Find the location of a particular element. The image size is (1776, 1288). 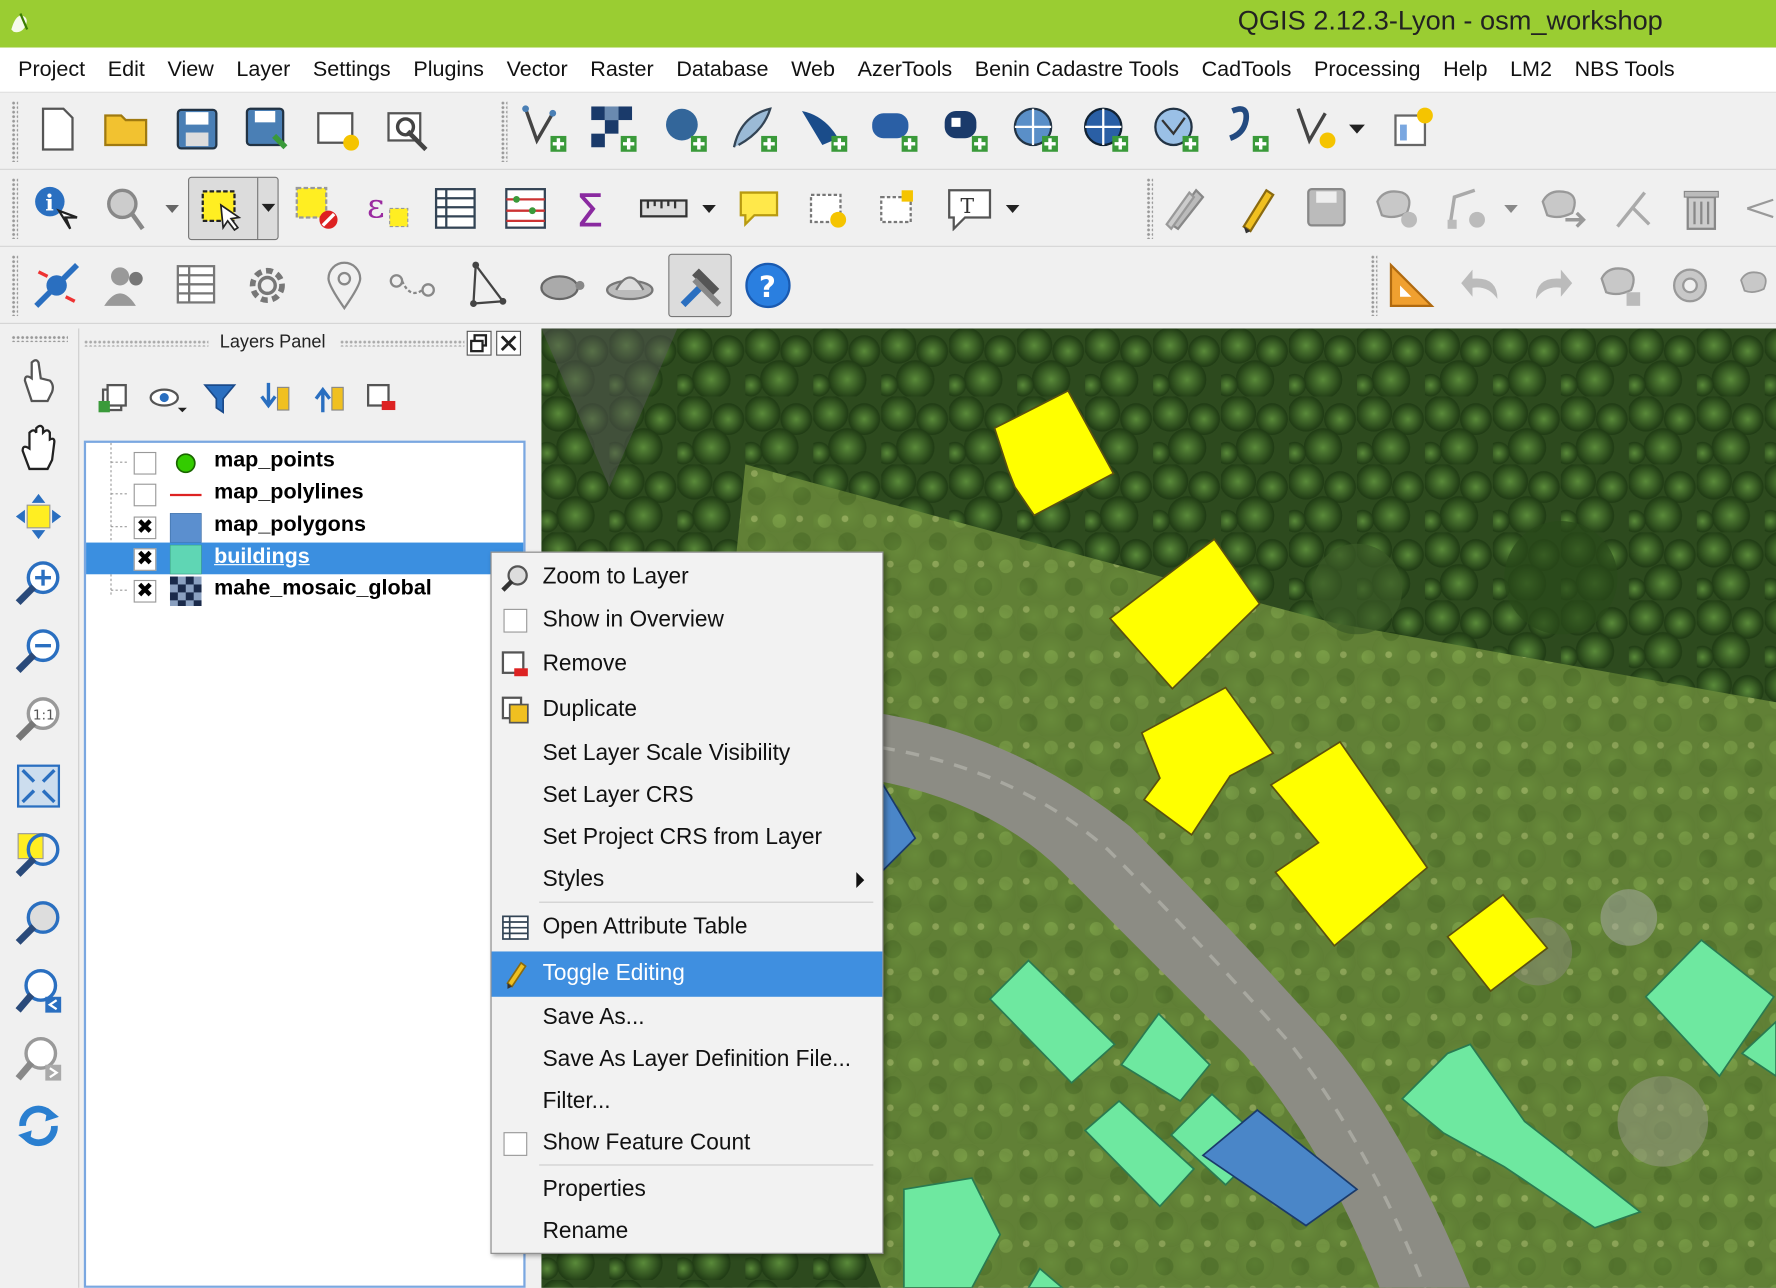

plugin-network-icon is located at coordinates (57, 286).